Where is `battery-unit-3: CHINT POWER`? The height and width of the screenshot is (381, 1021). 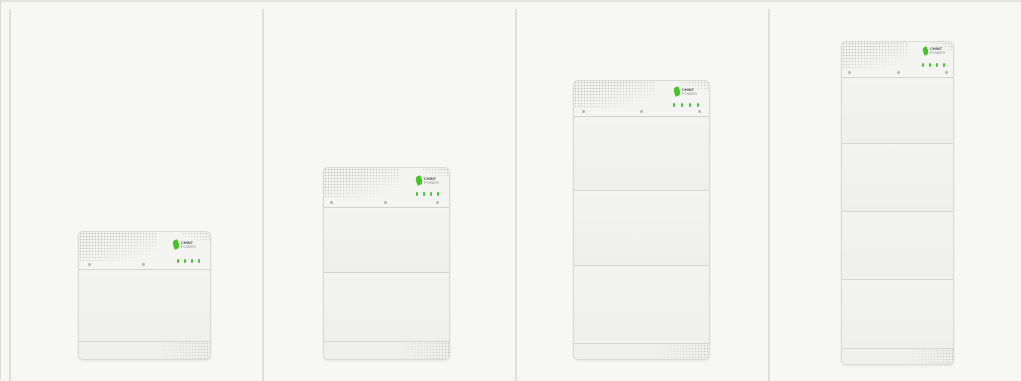 battery-unit-3: CHINT POWER is located at coordinates (641, 220).